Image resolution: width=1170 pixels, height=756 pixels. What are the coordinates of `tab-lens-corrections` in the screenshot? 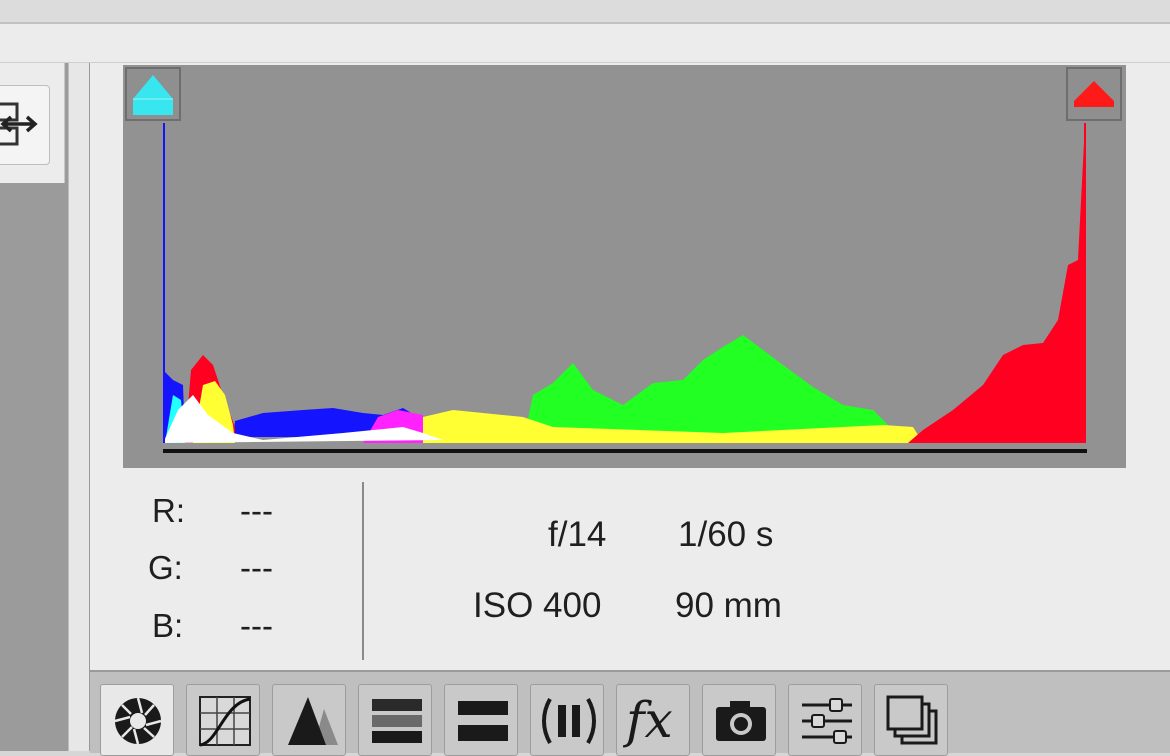 It's located at (567, 720).